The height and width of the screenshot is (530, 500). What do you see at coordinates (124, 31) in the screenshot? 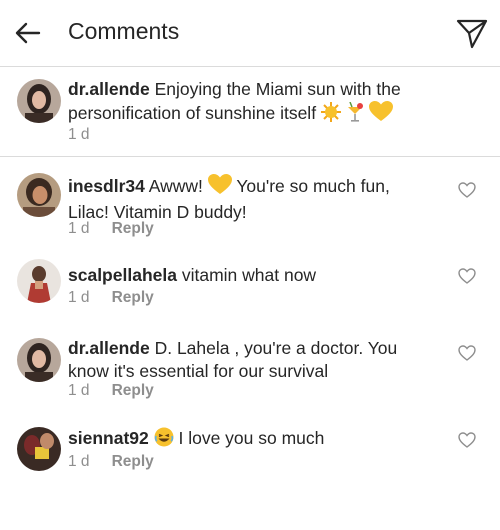
I see `page-title: Comments` at bounding box center [124, 31].